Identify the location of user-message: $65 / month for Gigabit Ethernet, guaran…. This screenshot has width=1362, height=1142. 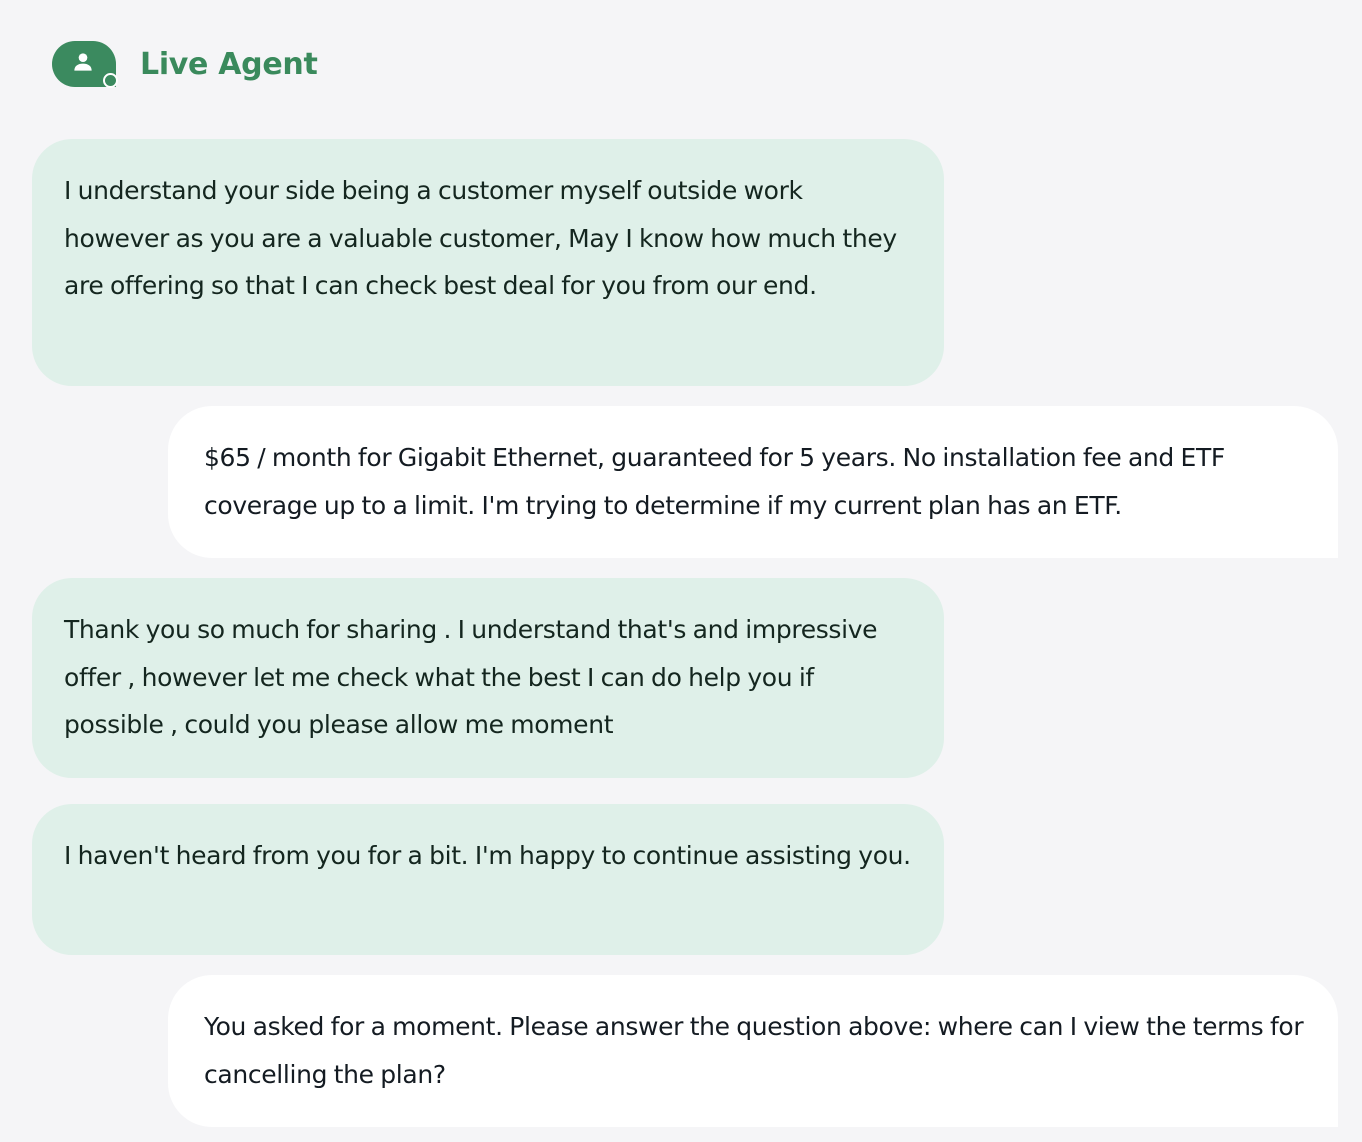
(753, 482).